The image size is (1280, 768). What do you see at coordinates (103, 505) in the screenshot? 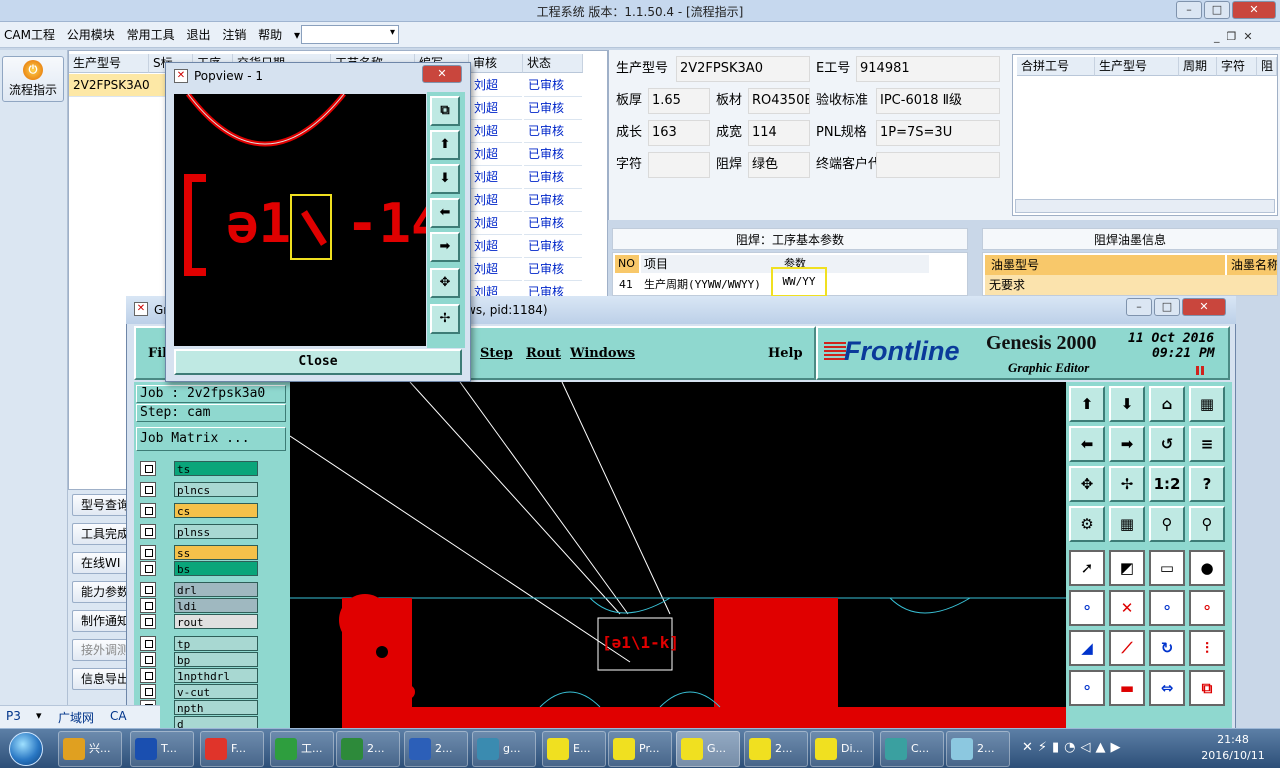
I see `model-query-button: 型号查询` at bounding box center [103, 505].